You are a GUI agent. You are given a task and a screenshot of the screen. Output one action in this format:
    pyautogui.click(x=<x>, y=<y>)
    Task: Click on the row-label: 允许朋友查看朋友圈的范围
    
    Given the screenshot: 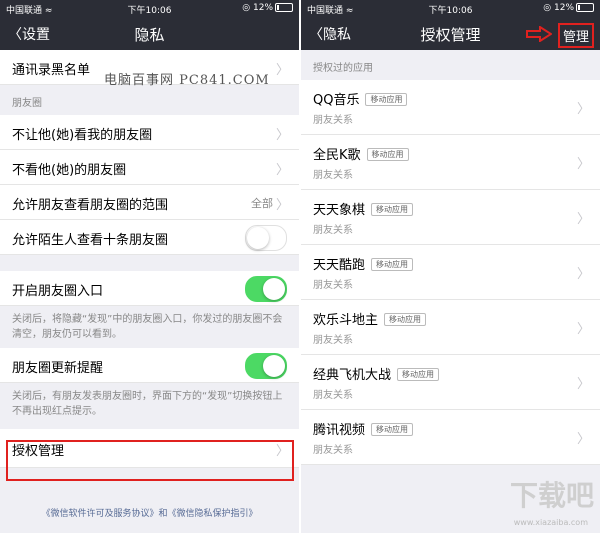 What is the action you would take?
    pyautogui.click(x=90, y=205)
    